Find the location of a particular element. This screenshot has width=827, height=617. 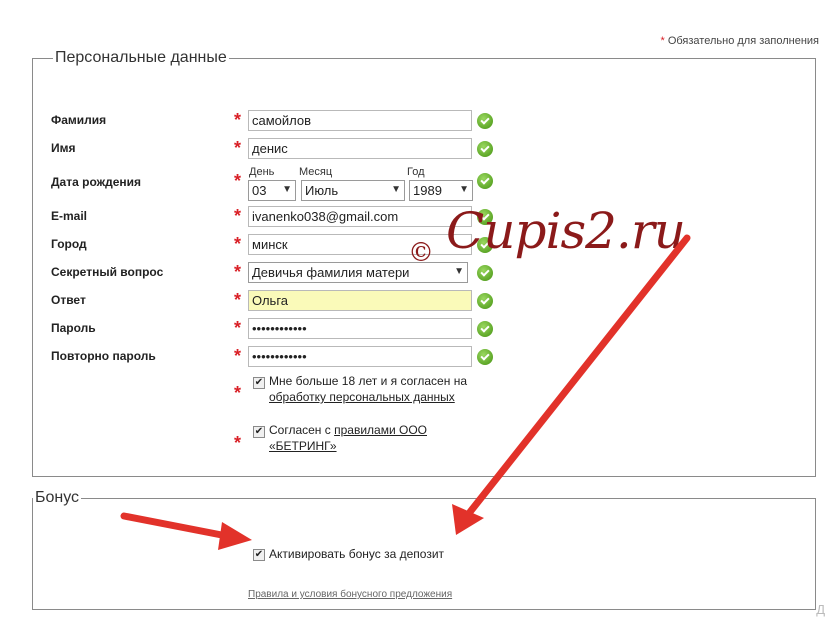

bonus-terms-link: Правила и условия бонусного предложения is located at coordinates (350, 594).